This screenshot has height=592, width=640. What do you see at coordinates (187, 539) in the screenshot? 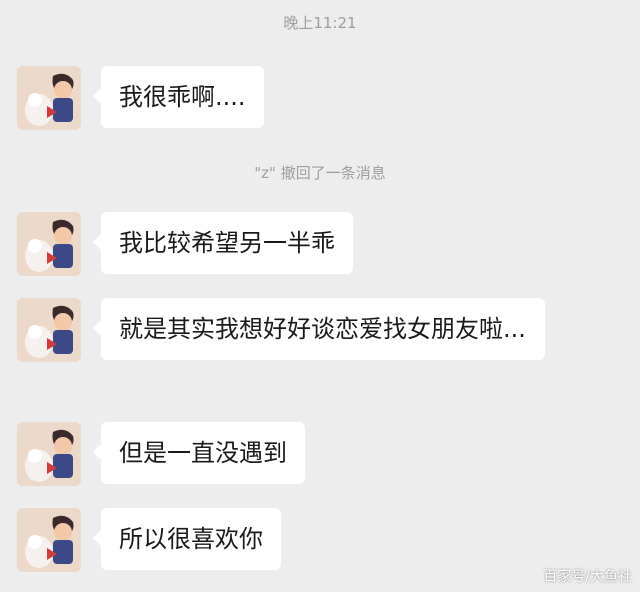
I see `message-bubble: 所以很喜欢你` at bounding box center [187, 539].